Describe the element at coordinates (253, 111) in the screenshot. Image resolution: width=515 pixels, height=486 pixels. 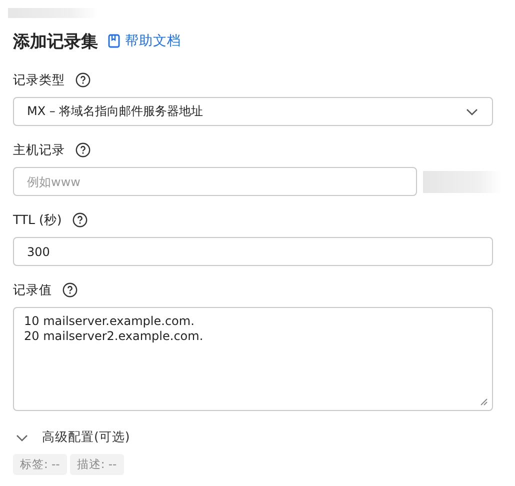
I see `record-type-select: MX – 将域名指向邮件服务器地址` at that location.